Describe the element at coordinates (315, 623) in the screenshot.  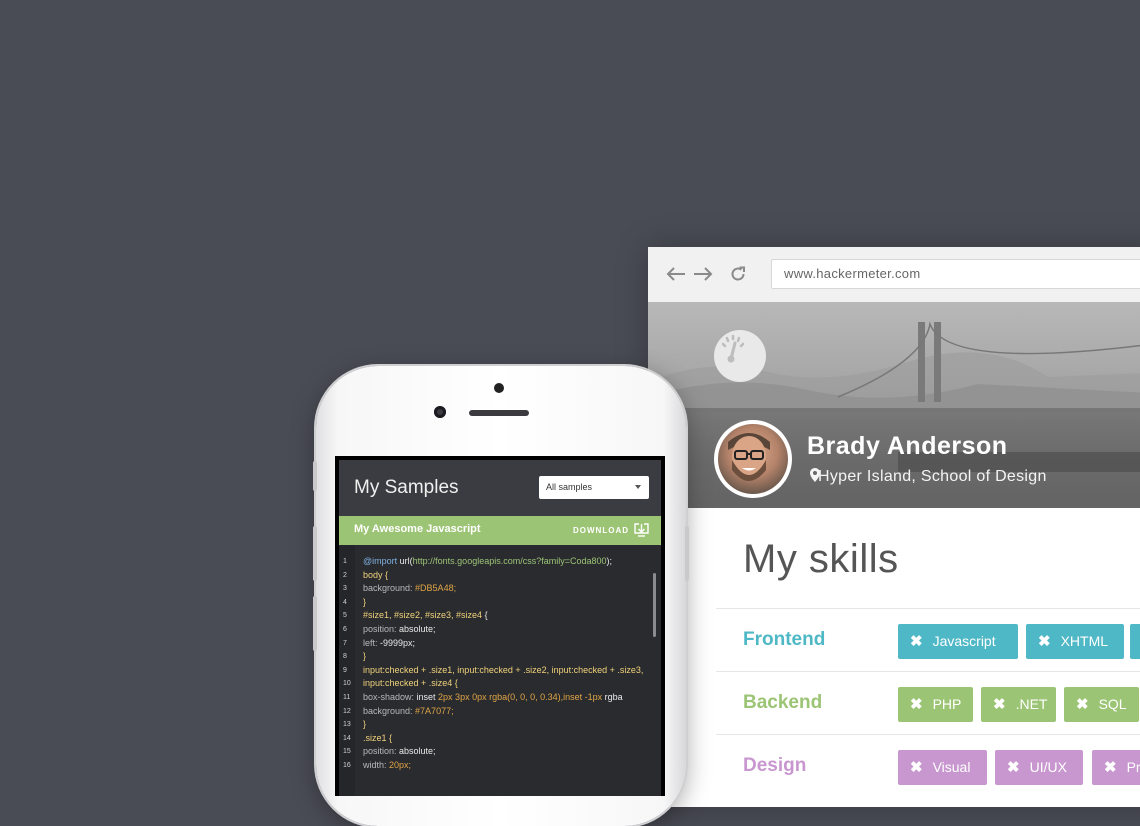
I see `volume-down-button` at that location.